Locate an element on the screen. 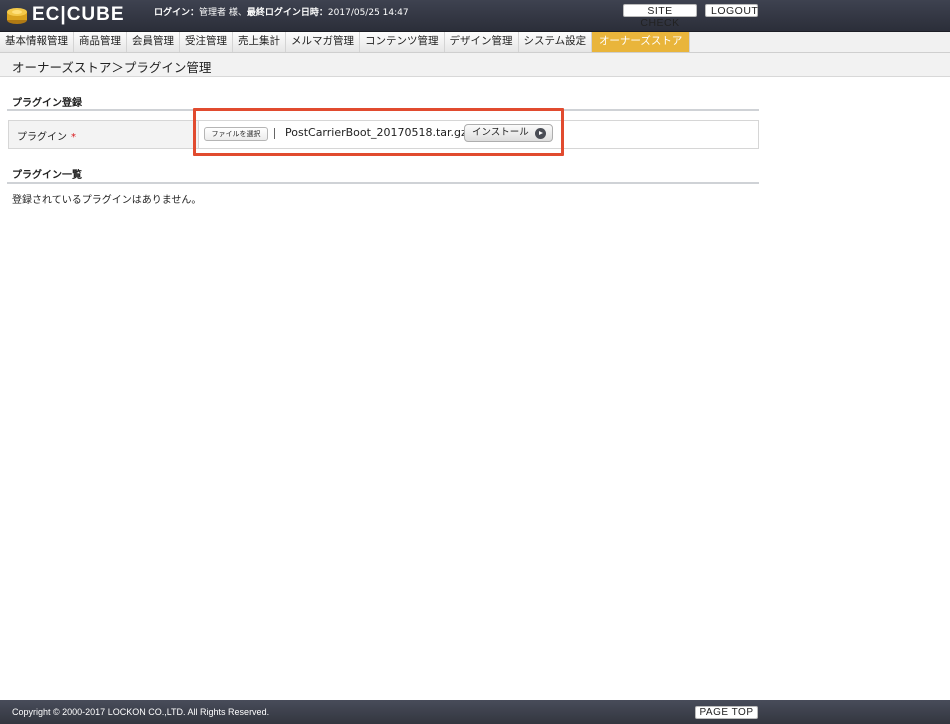 The height and width of the screenshot is (724, 950). nav-item-design: デザイン管理 is located at coordinates (481, 42).